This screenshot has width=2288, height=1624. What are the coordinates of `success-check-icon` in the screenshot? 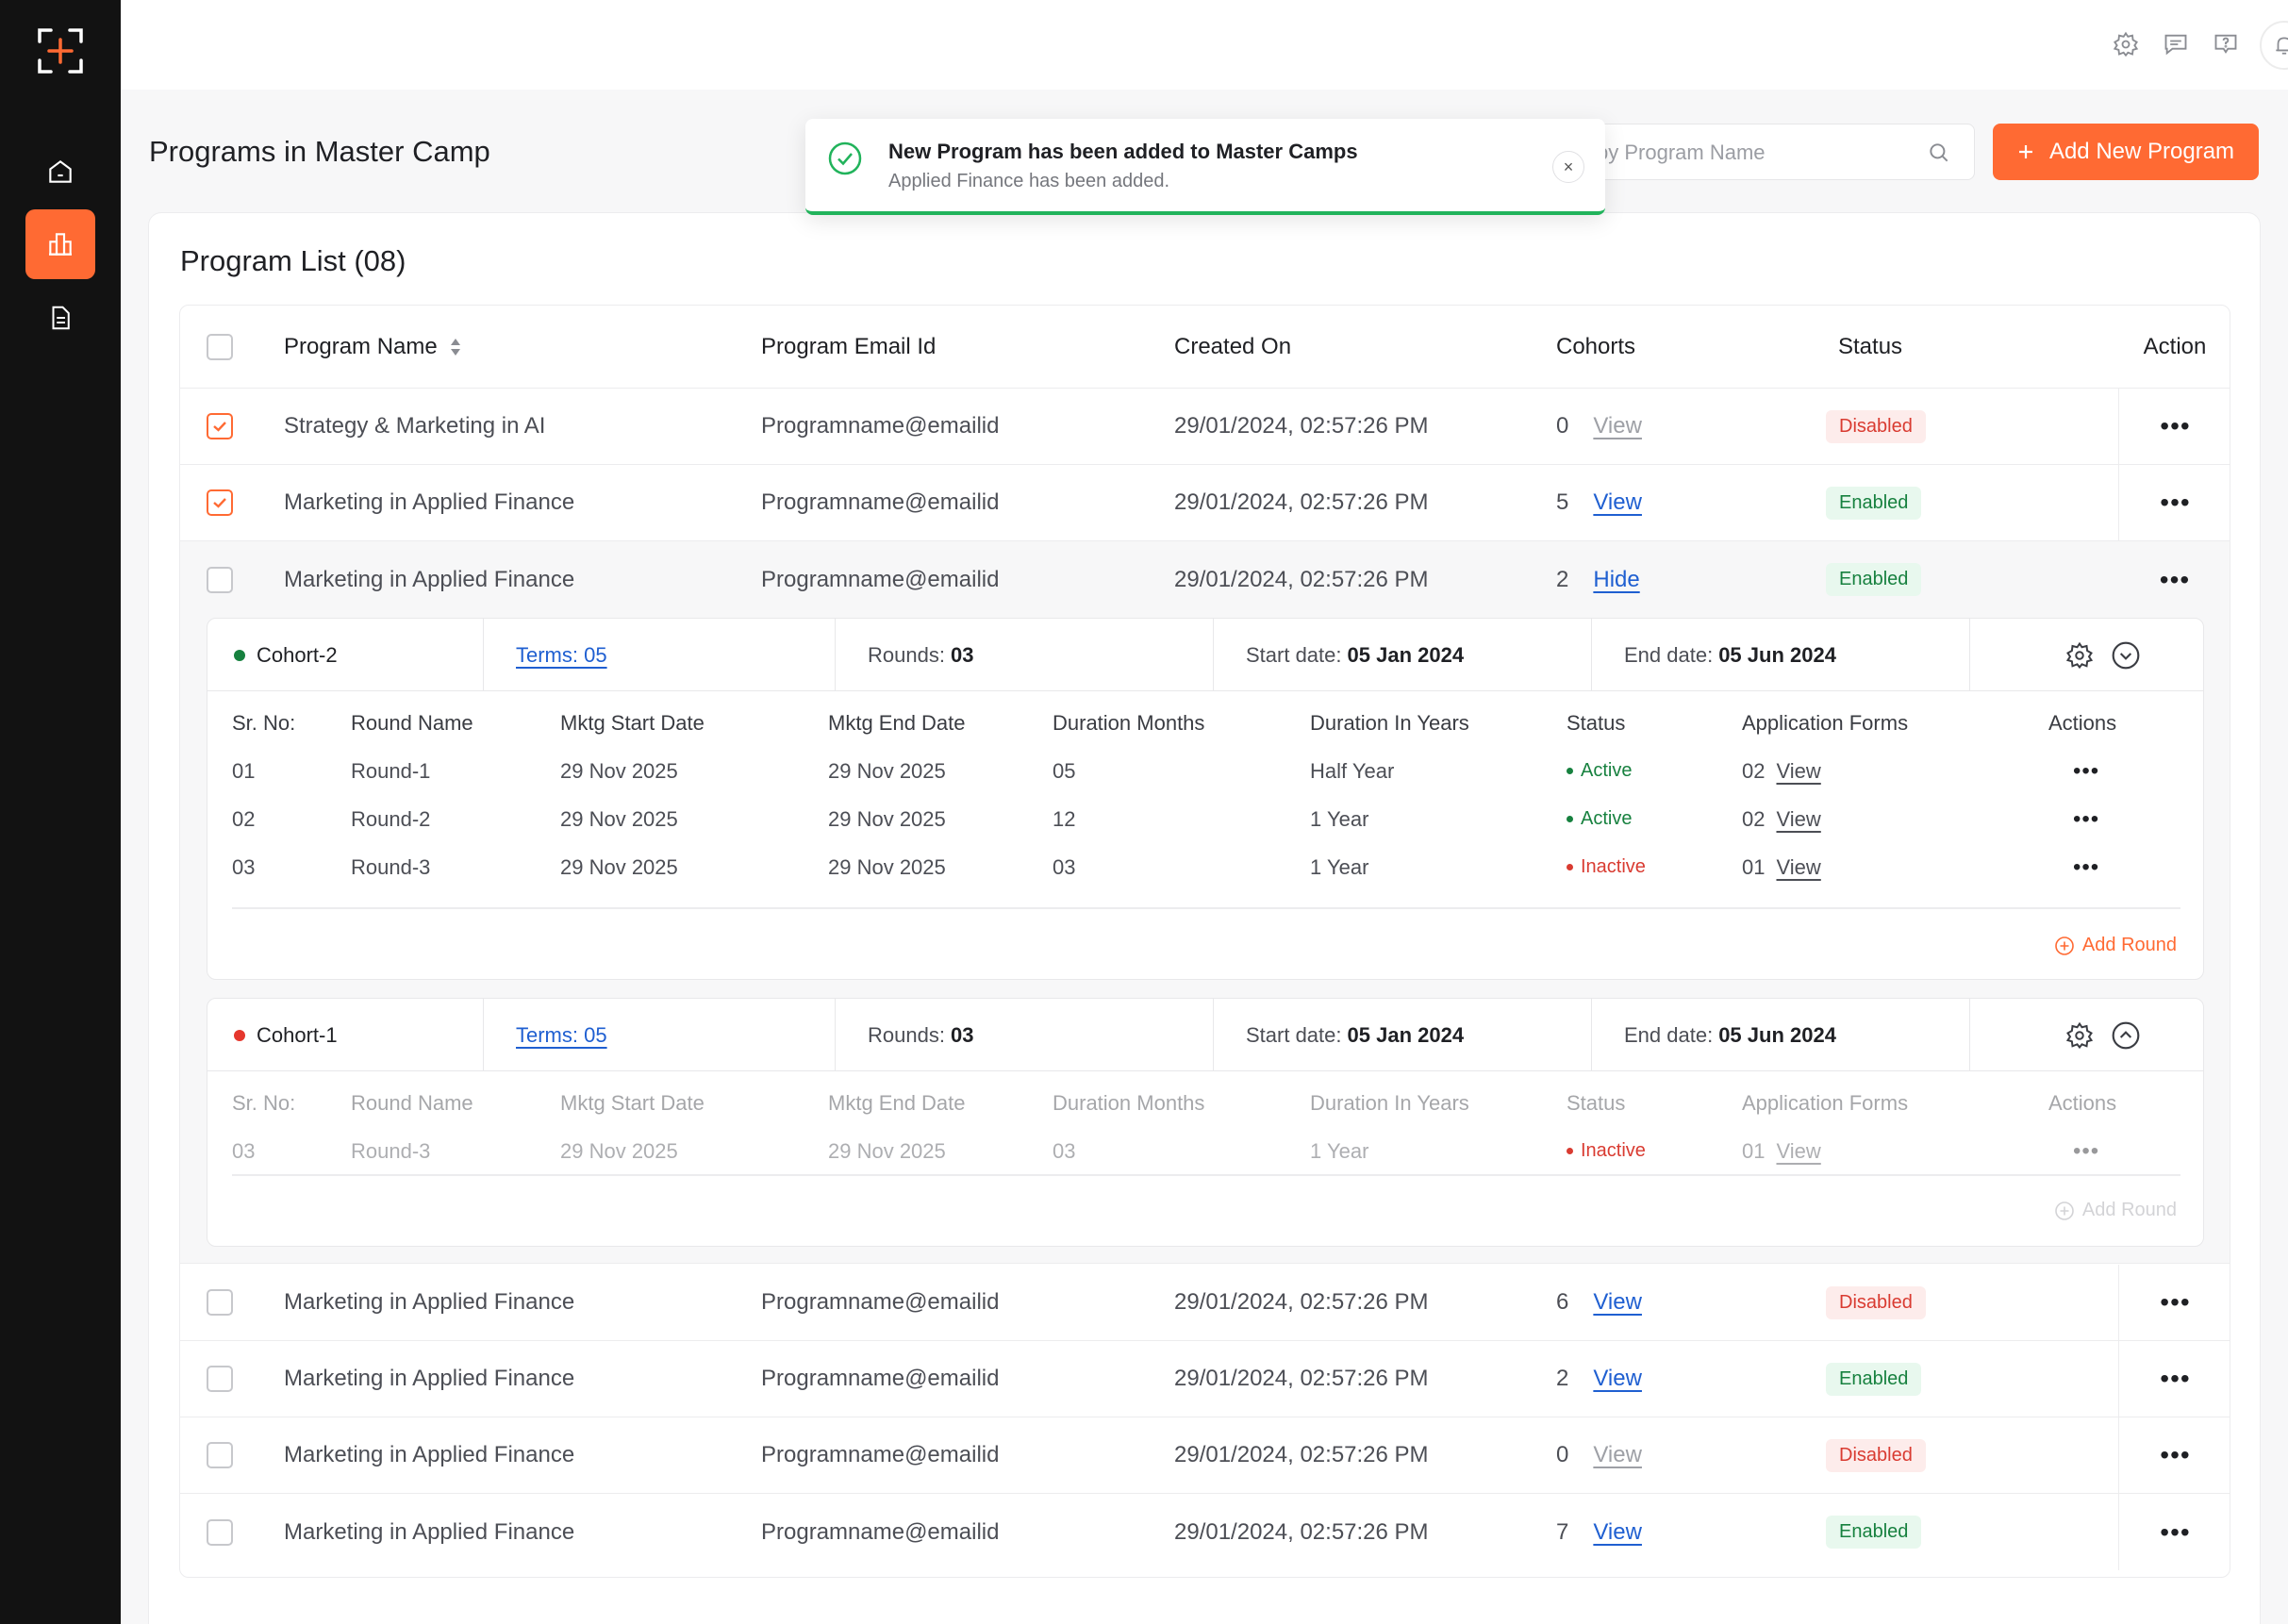 It's located at (845, 158).